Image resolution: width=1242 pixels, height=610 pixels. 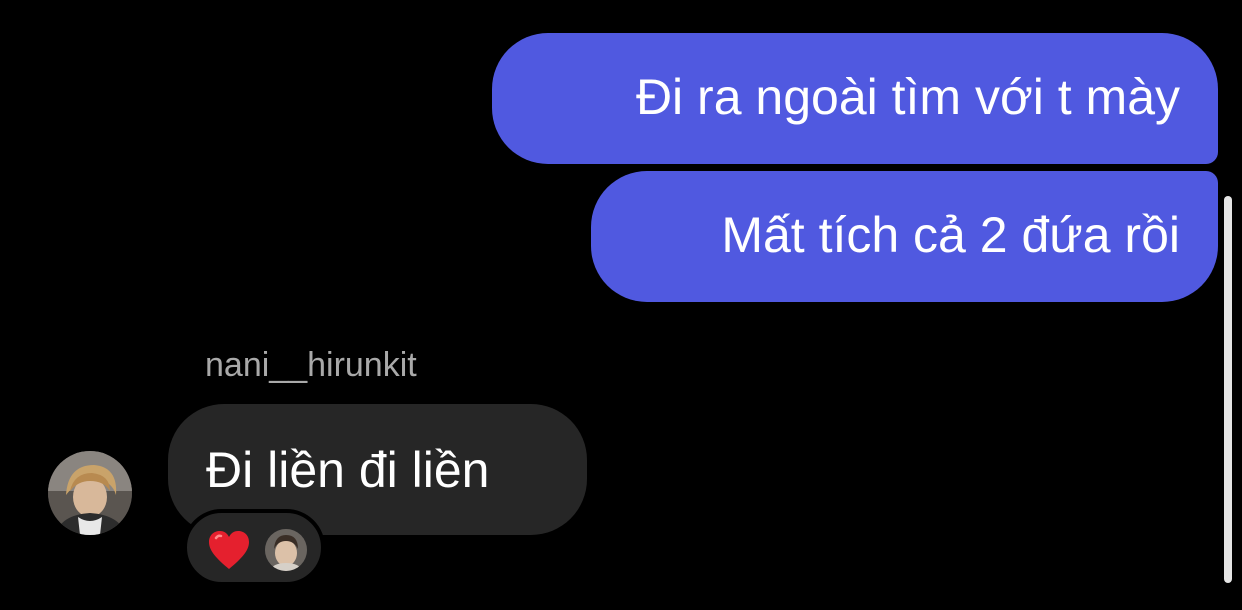 What do you see at coordinates (907, 97) in the screenshot?
I see `message-text: Đi ra ngoài tìm với t mày` at bounding box center [907, 97].